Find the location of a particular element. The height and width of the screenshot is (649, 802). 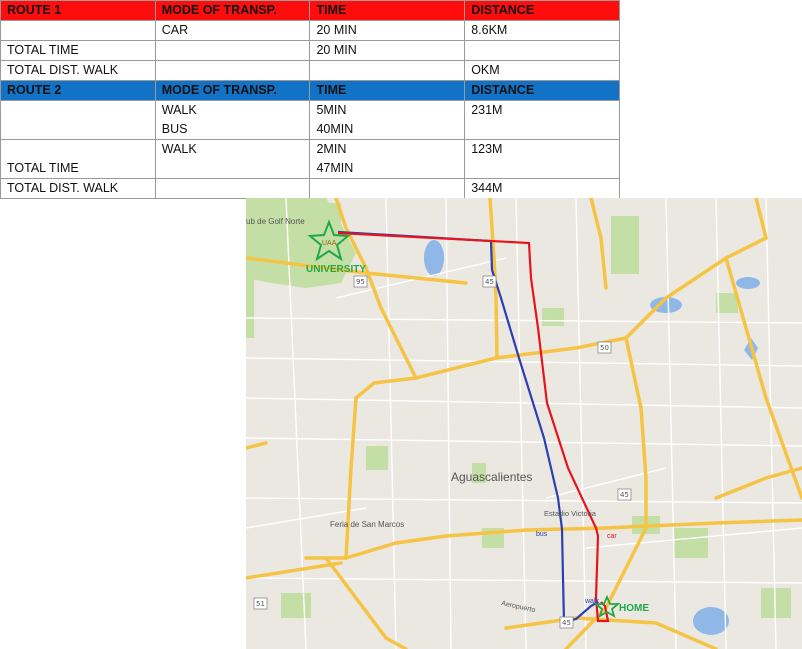

route1-total-walk: OKM is located at coordinates (542, 70).